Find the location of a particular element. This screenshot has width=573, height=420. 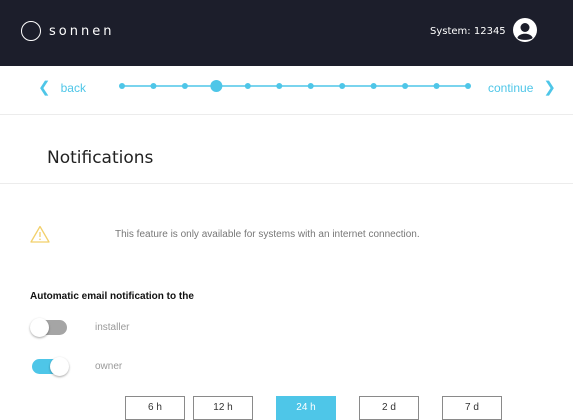

system-label: System: is located at coordinates (450, 31).